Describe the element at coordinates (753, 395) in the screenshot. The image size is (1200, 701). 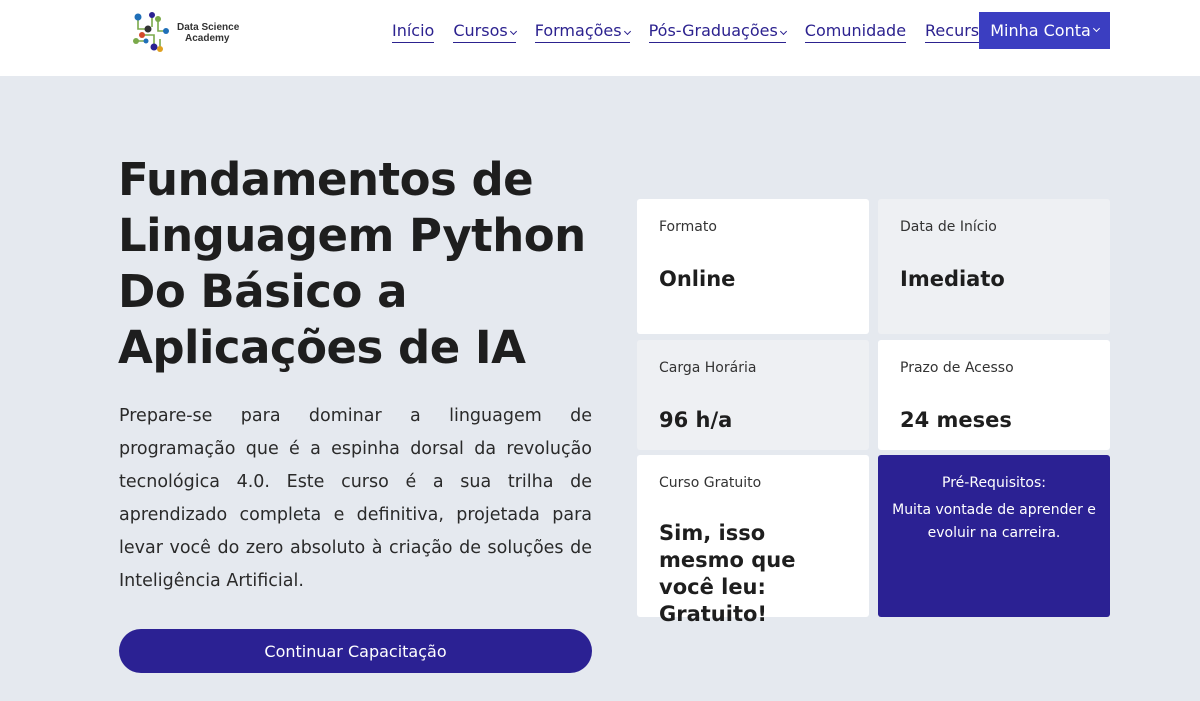
I see `workload-card: Carga Horária 96 h/a` at that location.